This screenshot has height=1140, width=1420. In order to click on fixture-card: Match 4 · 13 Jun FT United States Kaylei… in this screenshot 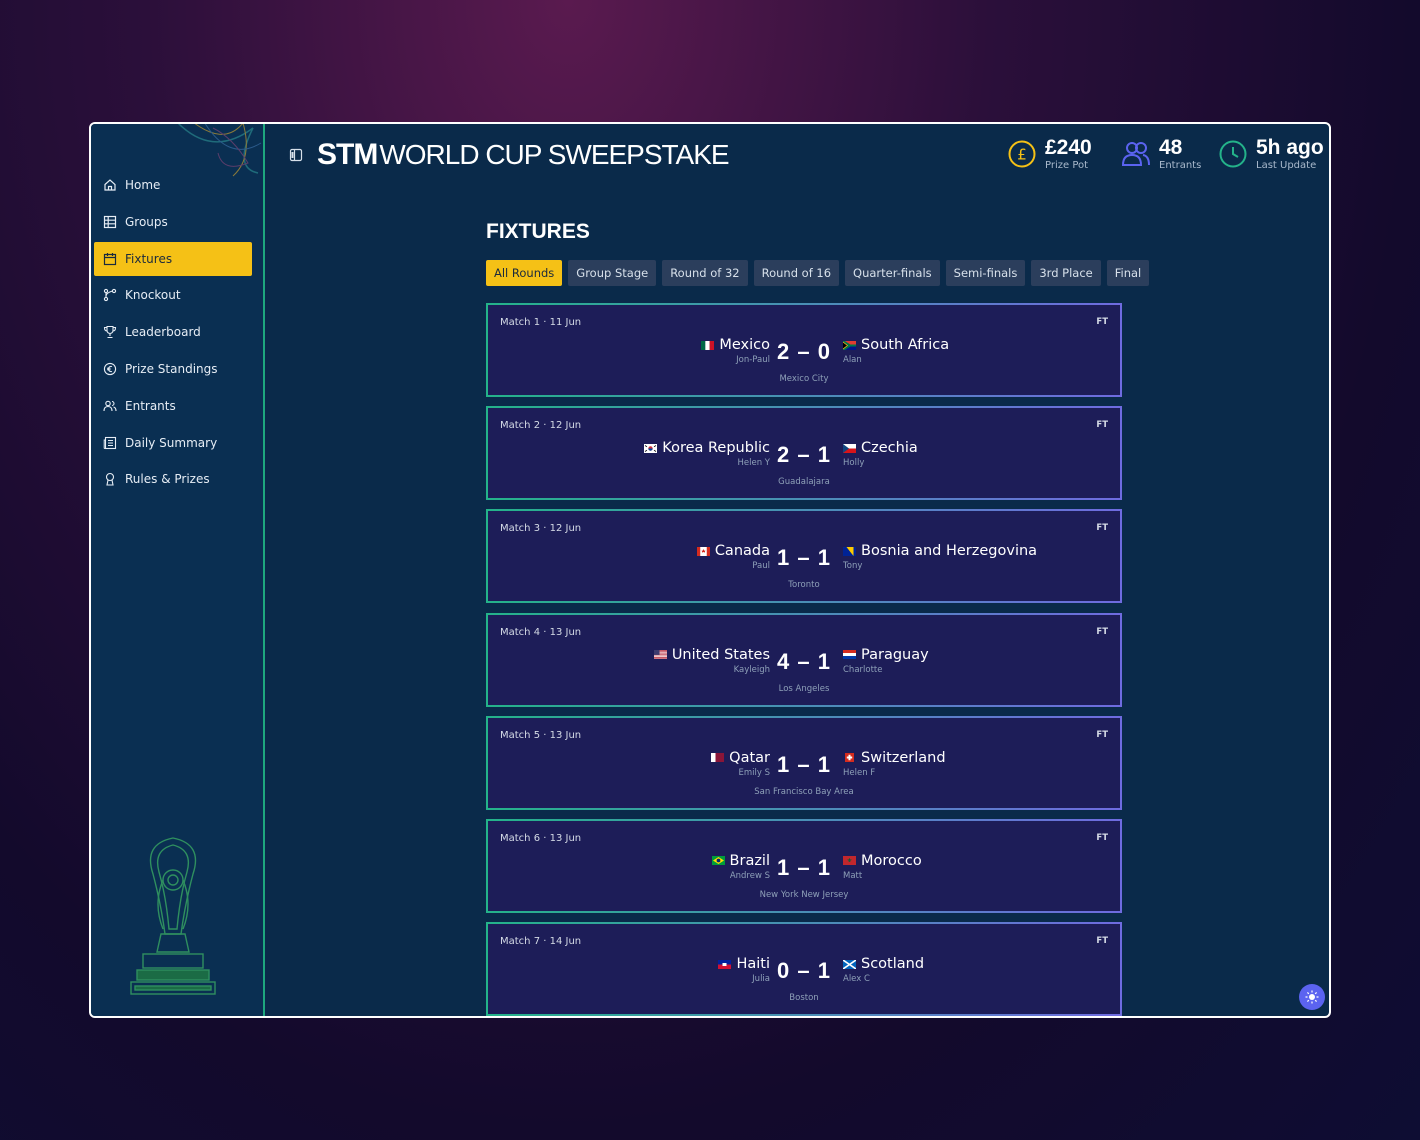, I will do `click(804, 659)`.